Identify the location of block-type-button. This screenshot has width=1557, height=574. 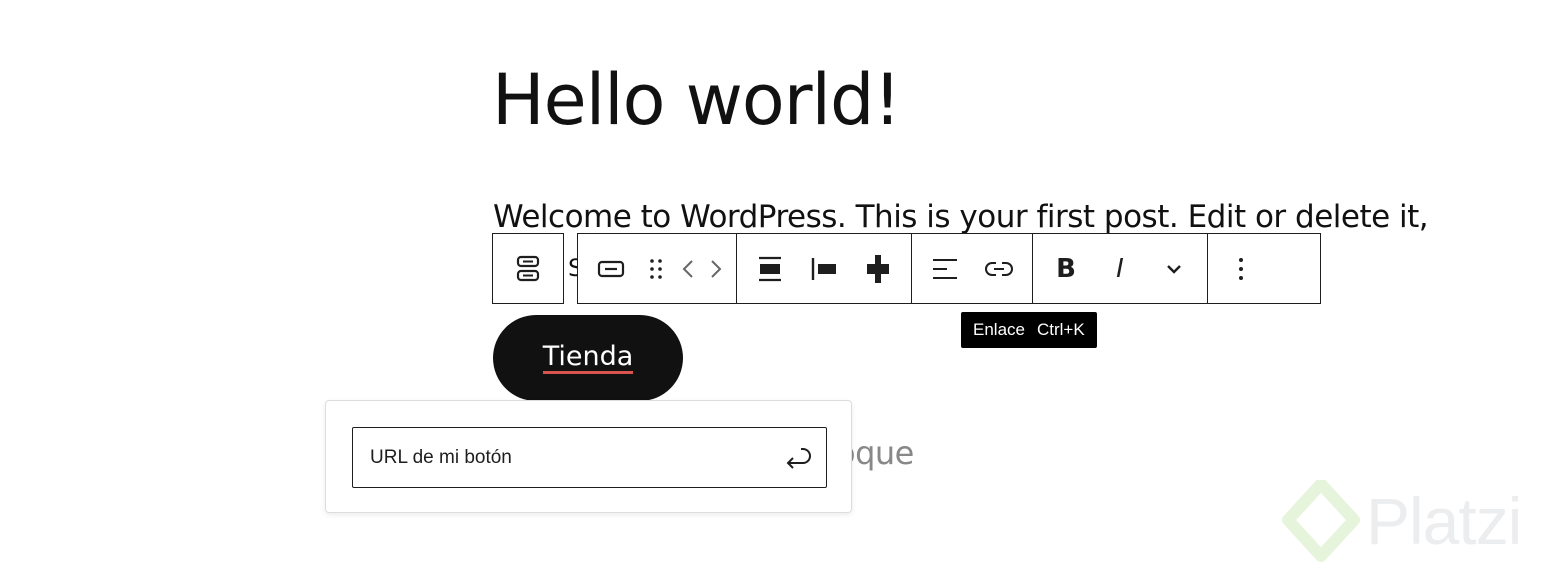
(611, 268).